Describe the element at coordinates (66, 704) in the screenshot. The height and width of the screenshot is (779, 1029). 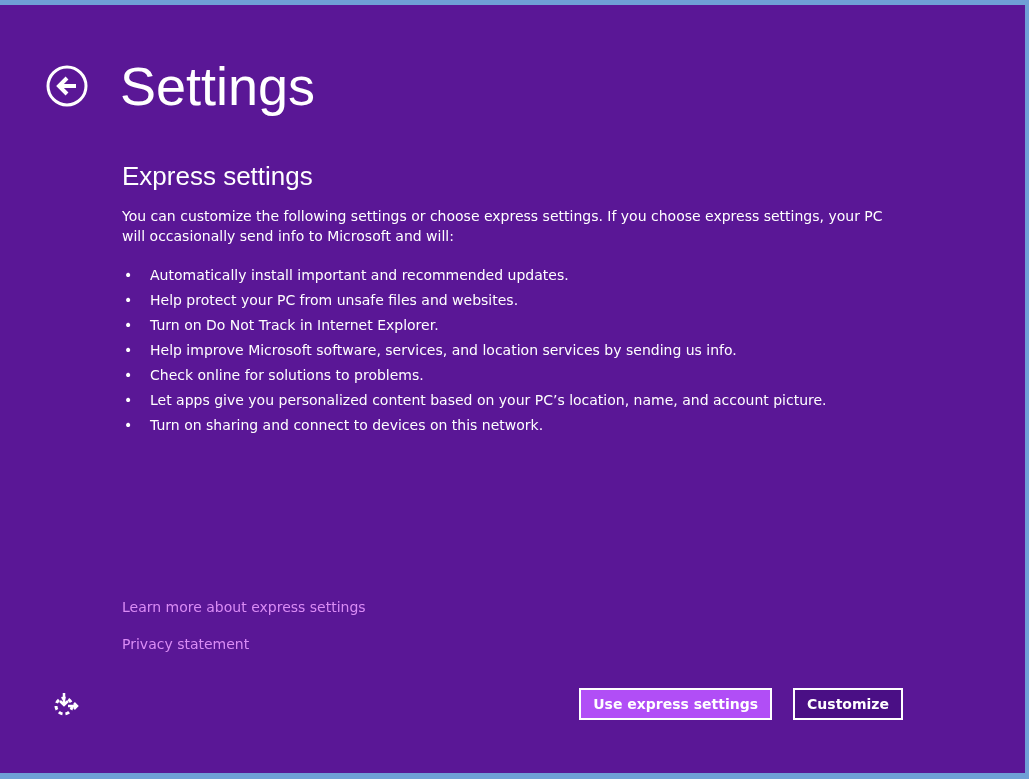
I see `ease-of-access-icon` at that location.